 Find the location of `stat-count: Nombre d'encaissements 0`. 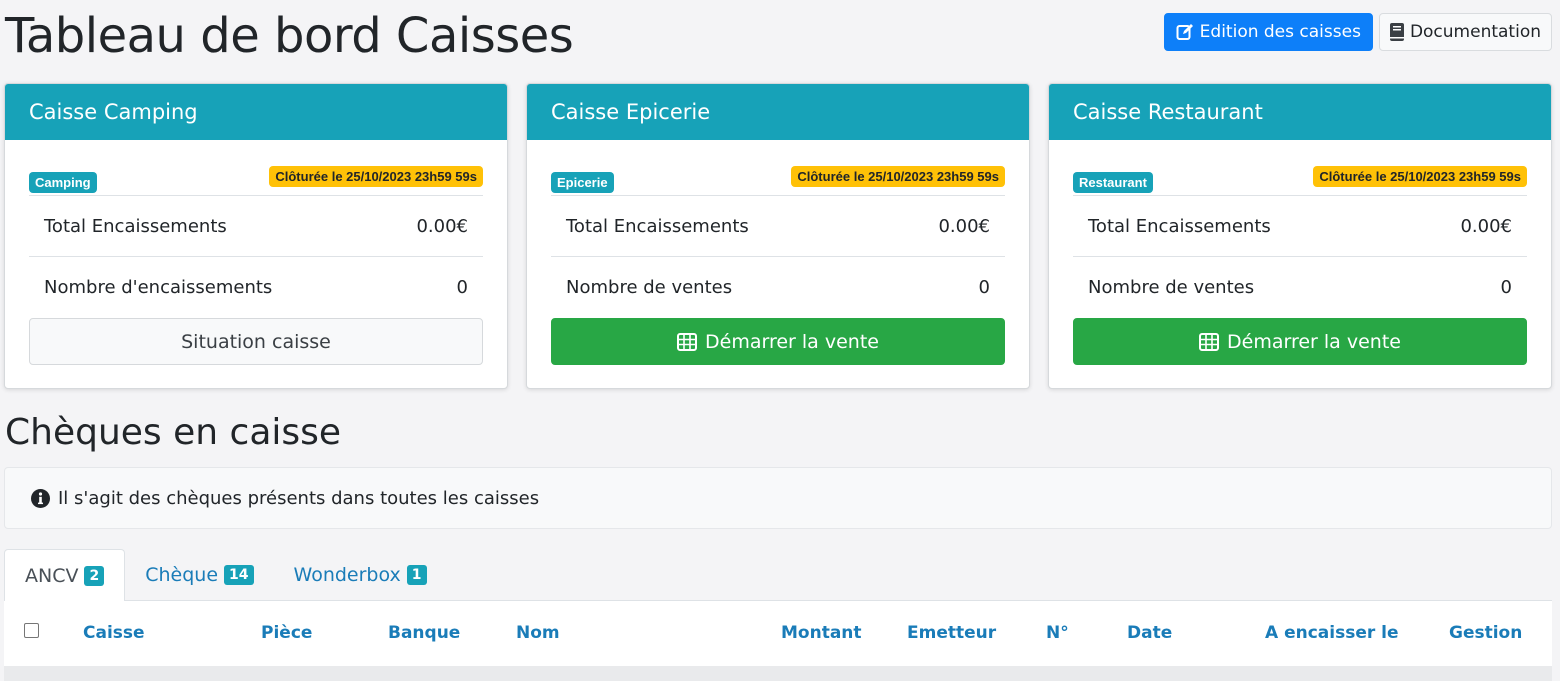

stat-count: Nombre d'encaissements 0 is located at coordinates (256, 287).